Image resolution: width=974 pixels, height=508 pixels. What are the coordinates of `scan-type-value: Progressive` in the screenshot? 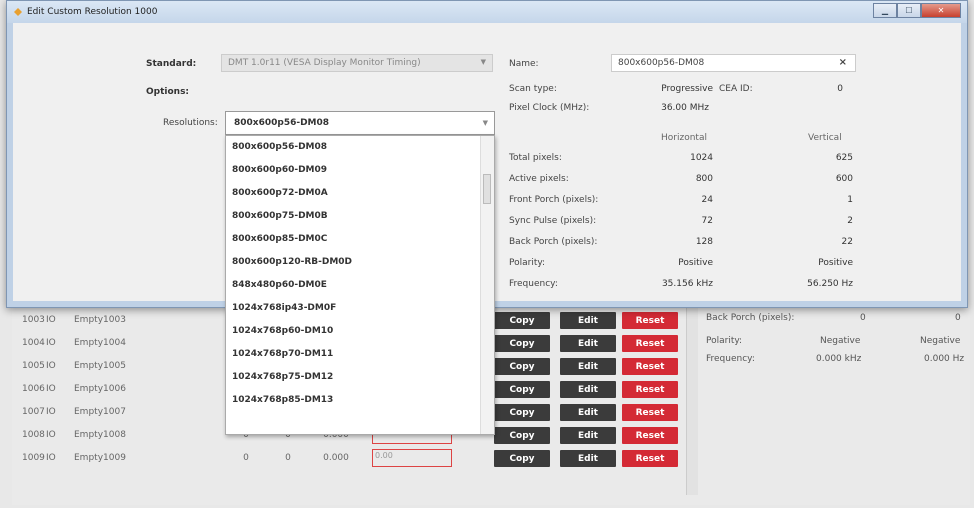 It's located at (687, 89).